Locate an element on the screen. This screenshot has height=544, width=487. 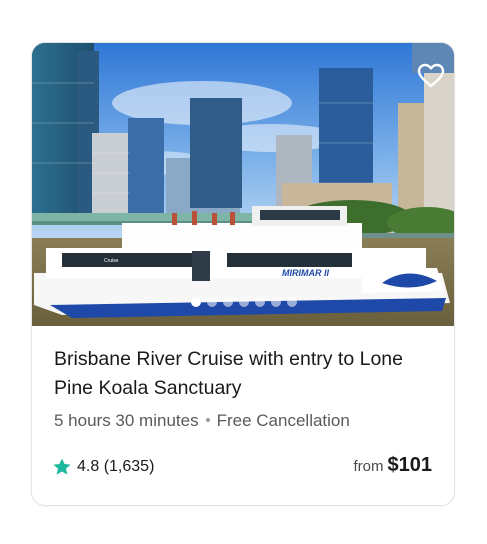
wishlist-button is located at coordinates (431, 76).